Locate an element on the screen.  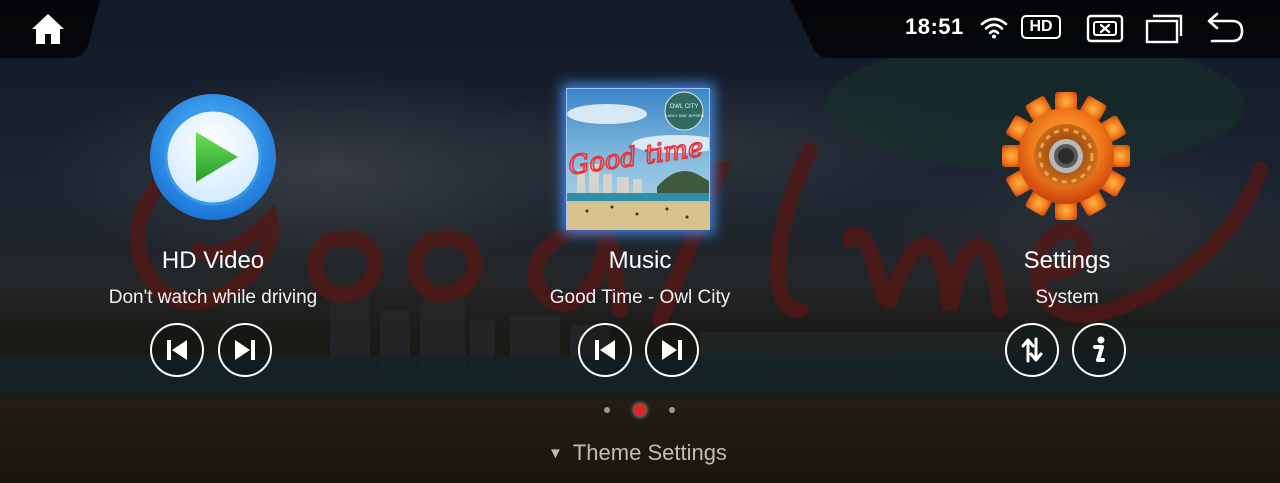
page-indicator is located at coordinates (640, 410).